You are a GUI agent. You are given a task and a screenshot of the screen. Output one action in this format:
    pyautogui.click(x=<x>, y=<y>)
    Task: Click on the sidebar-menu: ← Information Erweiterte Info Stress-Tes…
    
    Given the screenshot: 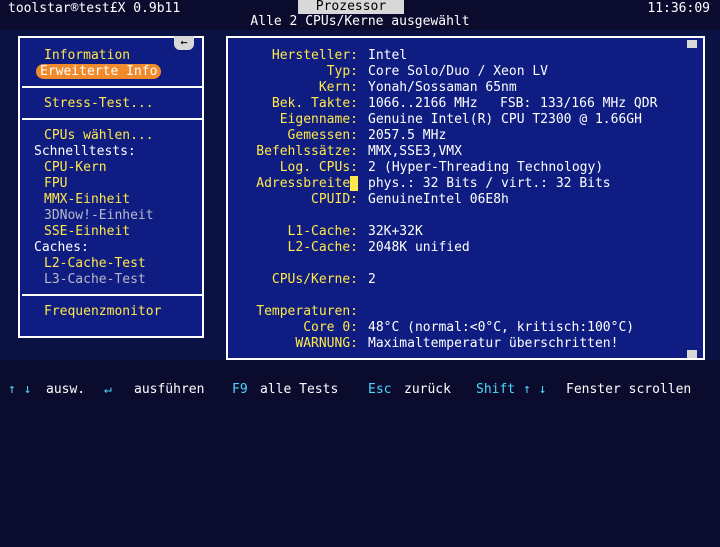 What is the action you would take?
    pyautogui.click(x=111, y=187)
    